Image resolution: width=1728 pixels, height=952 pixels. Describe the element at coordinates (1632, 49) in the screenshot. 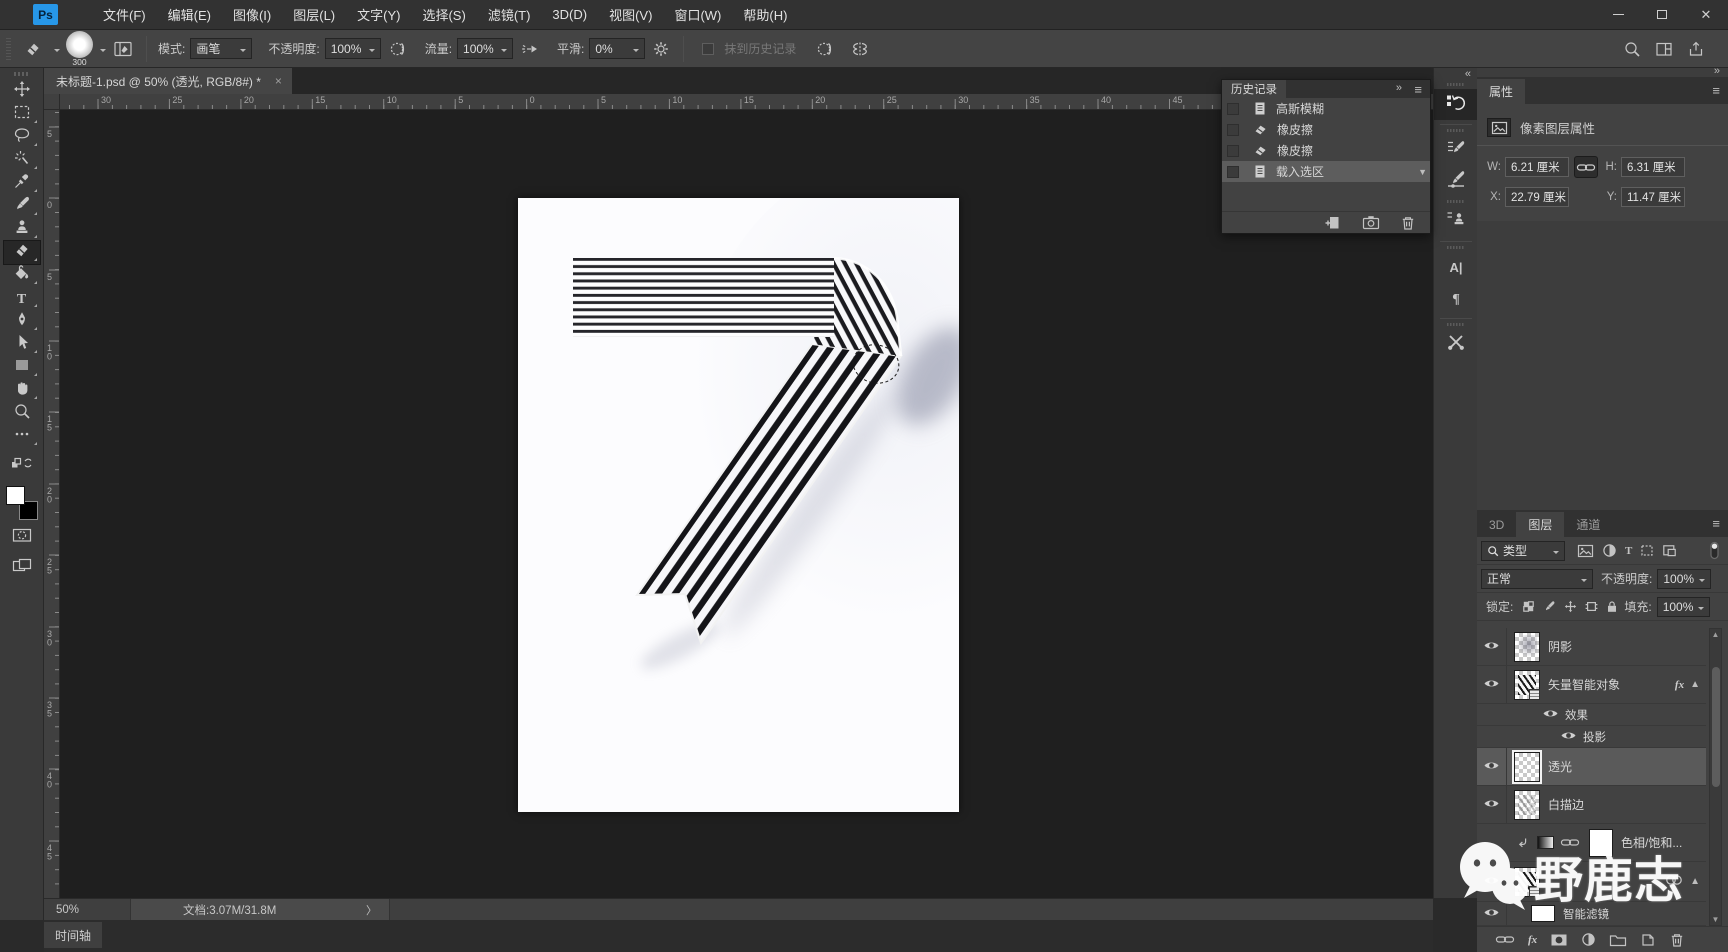

I see `search-icon` at that location.